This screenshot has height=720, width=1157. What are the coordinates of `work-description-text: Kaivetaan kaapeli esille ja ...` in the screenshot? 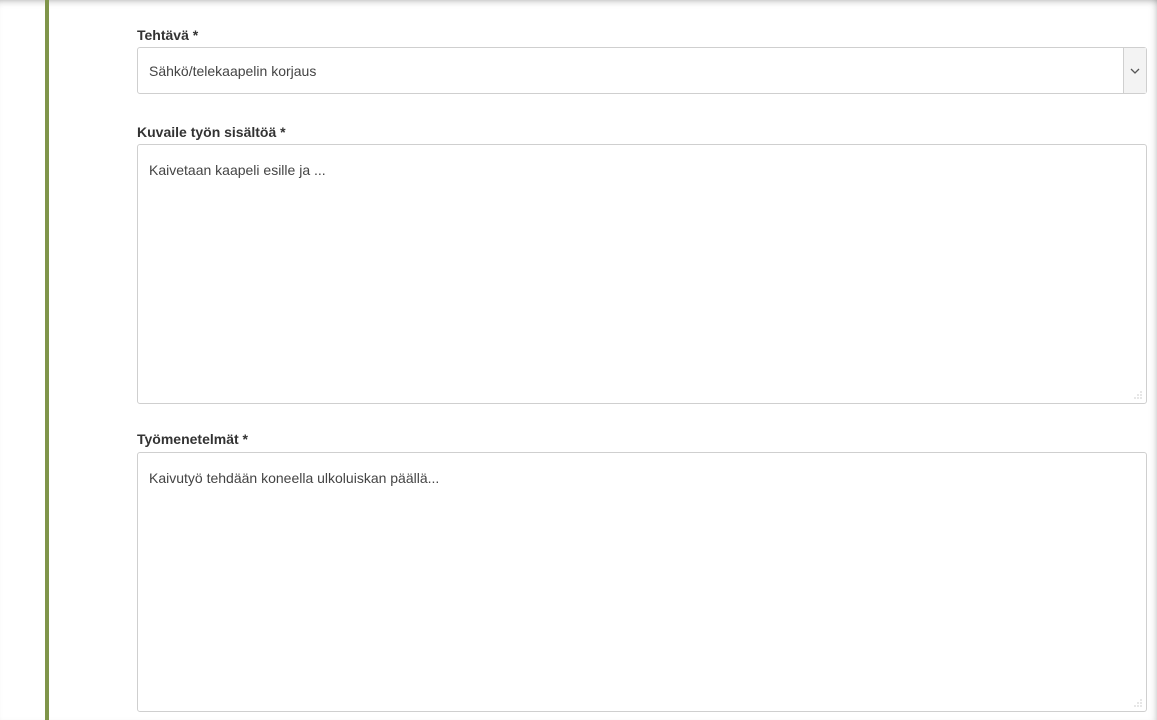 It's located at (237, 170).